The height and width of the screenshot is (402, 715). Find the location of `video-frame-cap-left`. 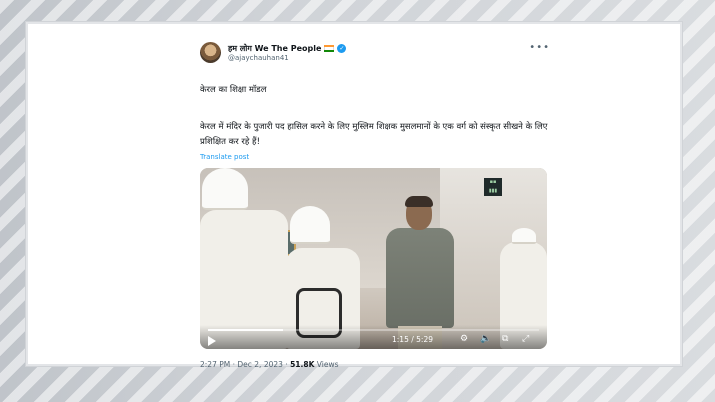

video-frame-cap-left is located at coordinates (225, 189).